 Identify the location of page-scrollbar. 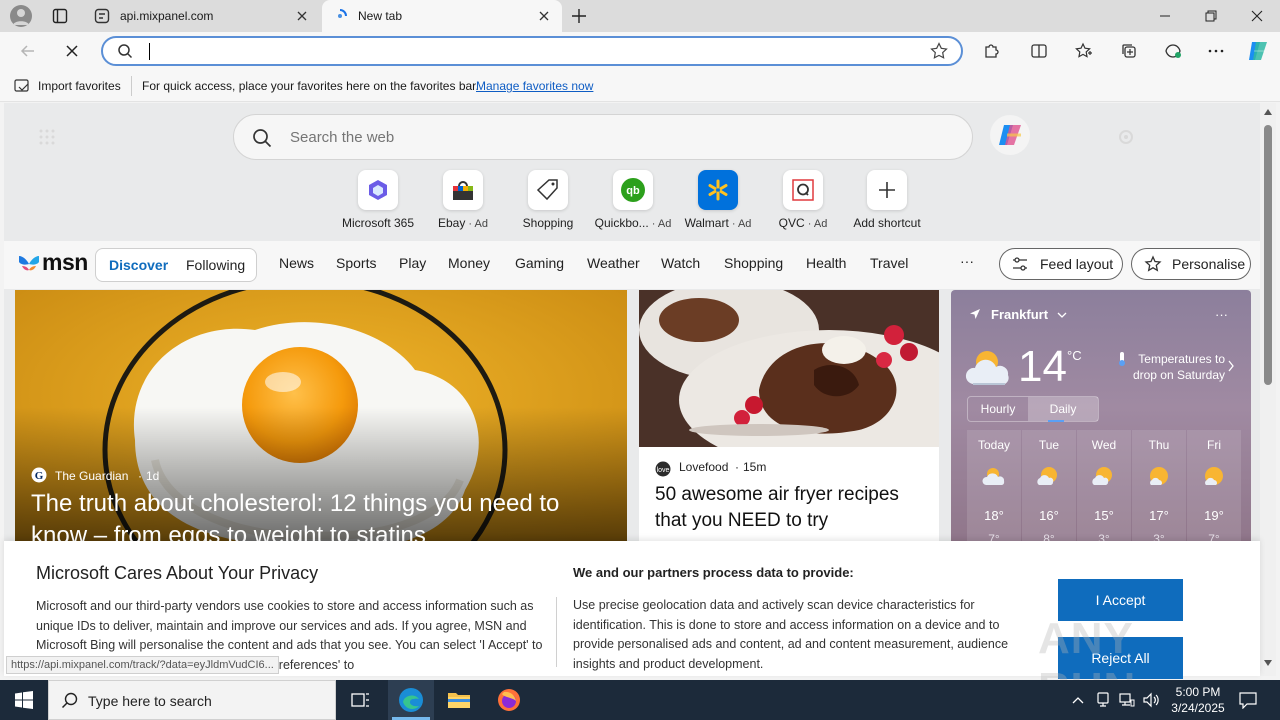
(1268, 389).